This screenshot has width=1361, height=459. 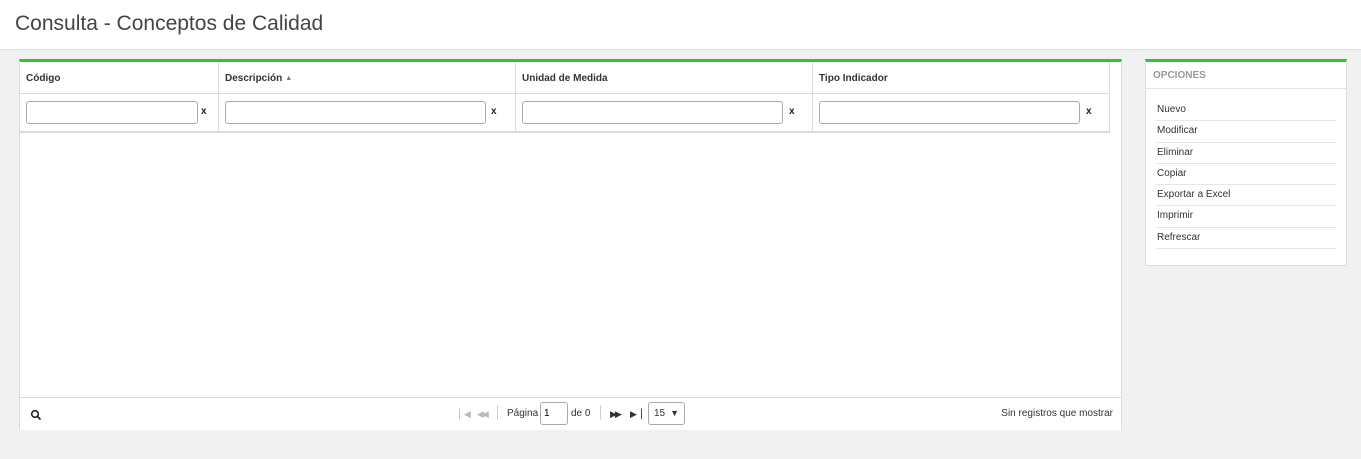 What do you see at coordinates (204, 111) in the screenshot?
I see `clear-filter-codigo-icon: x` at bounding box center [204, 111].